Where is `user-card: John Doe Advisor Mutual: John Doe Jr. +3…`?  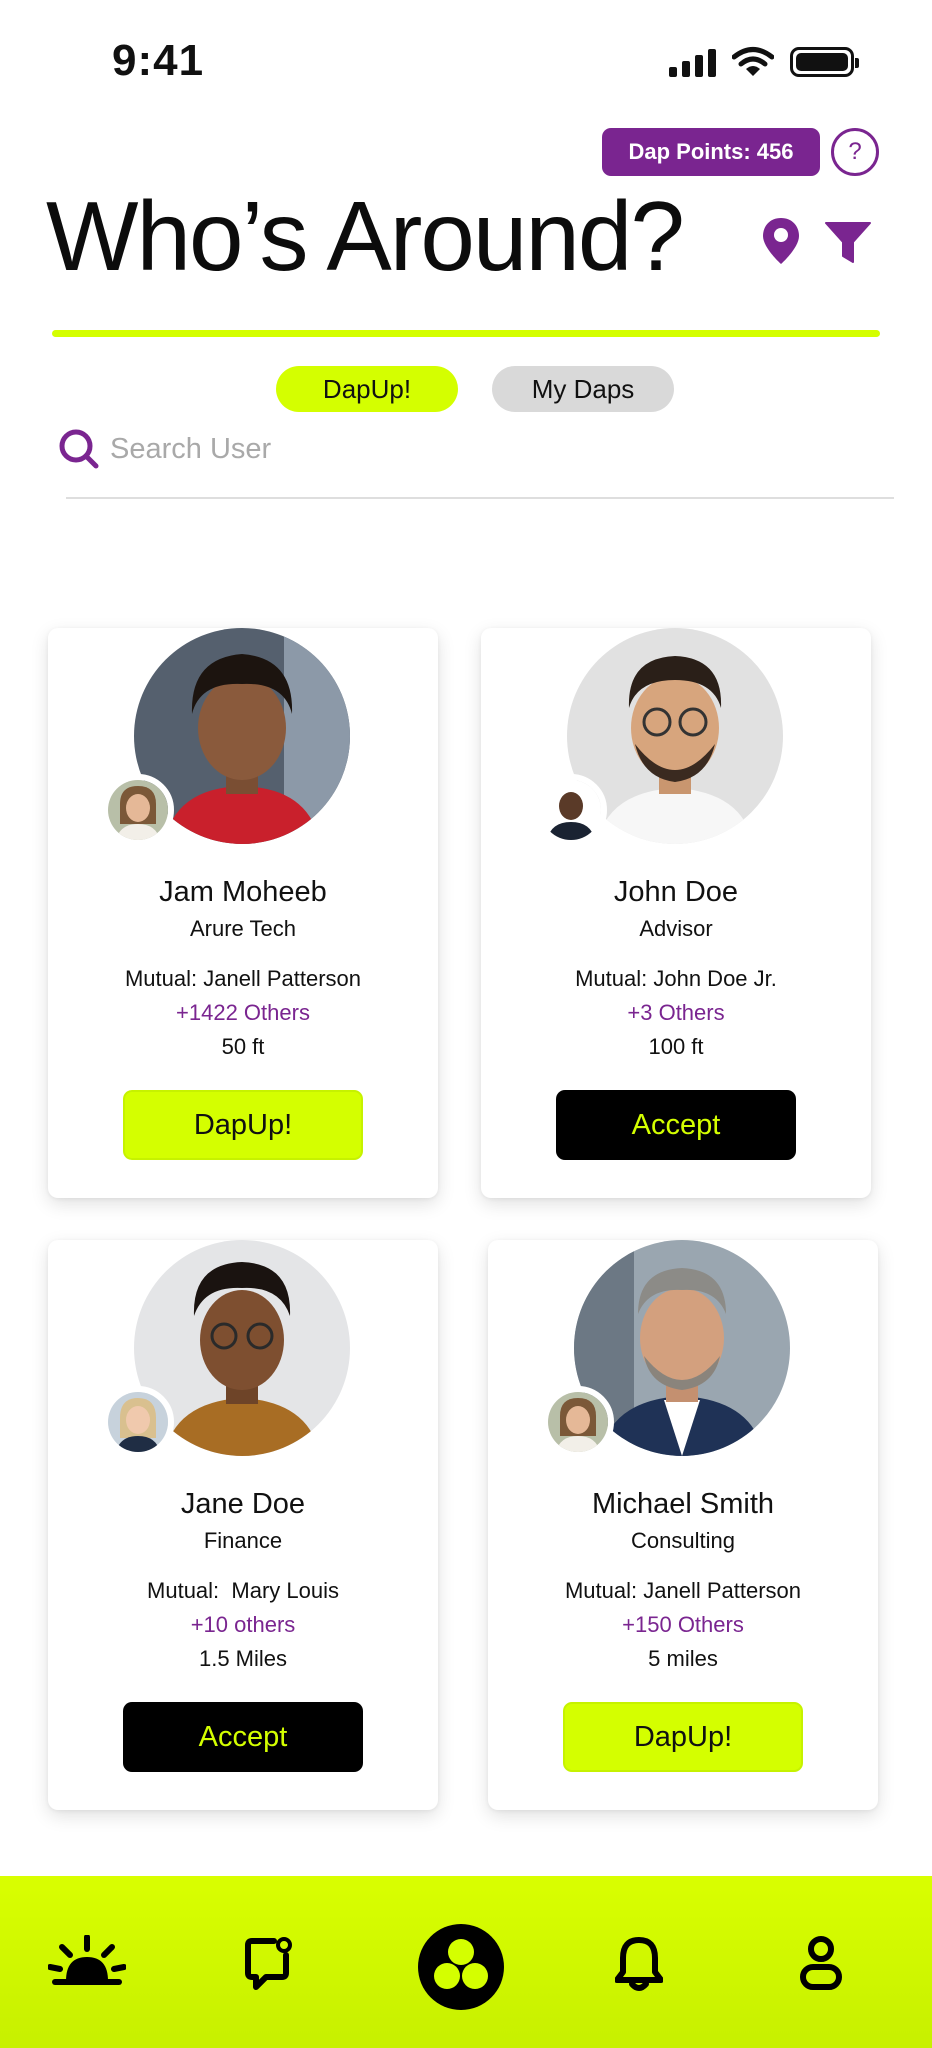 user-card: John Doe Advisor Mutual: John Doe Jr. +3… is located at coordinates (676, 913).